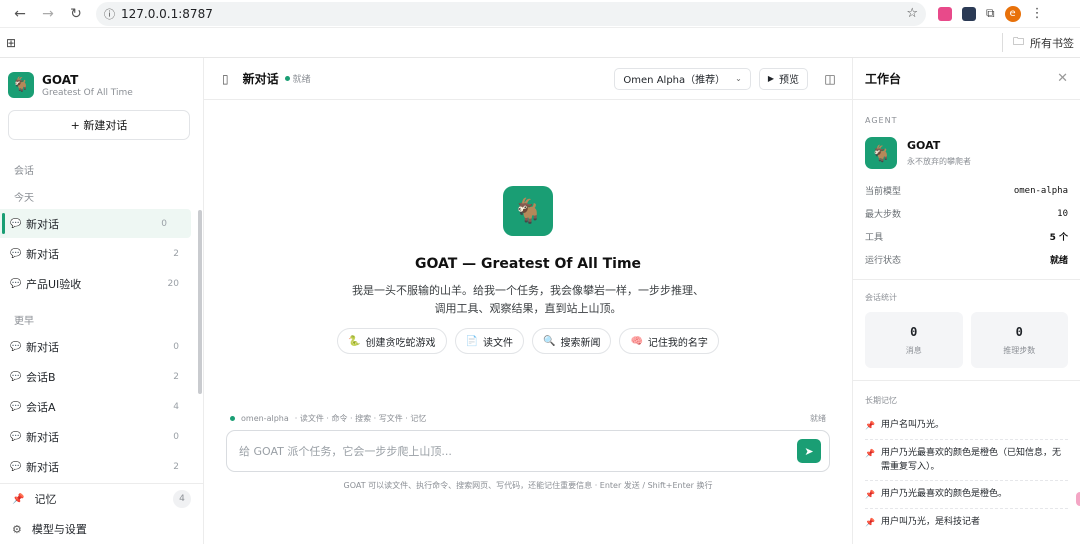 The height and width of the screenshot is (544, 1080). I want to click on agent-section-label: AGENT, so click(881, 120).